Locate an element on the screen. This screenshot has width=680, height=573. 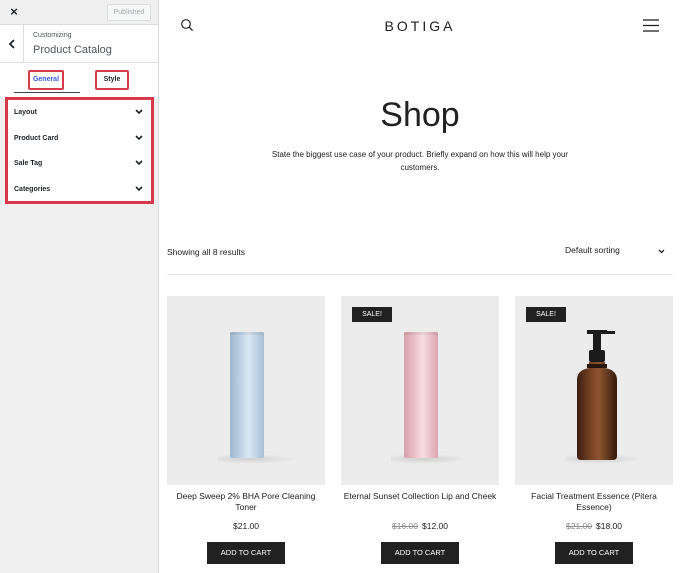
settings-panel: Layout Product Card Sale Tag Categories is located at coordinates (79, 150).